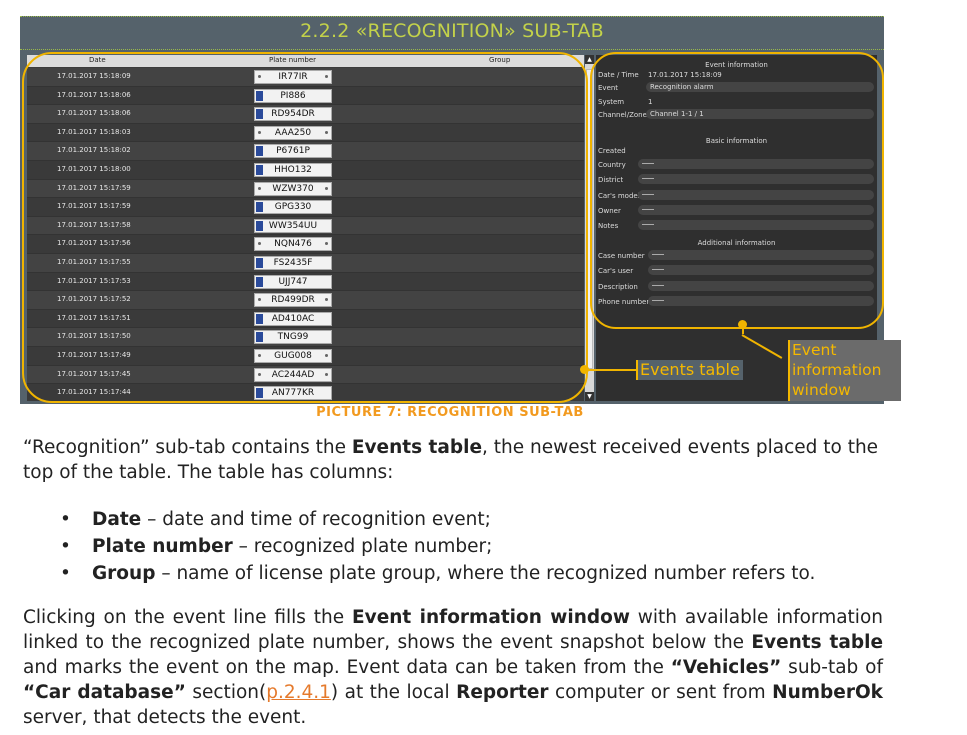  I want to click on scroll-down-icon: ▼, so click(589, 396).